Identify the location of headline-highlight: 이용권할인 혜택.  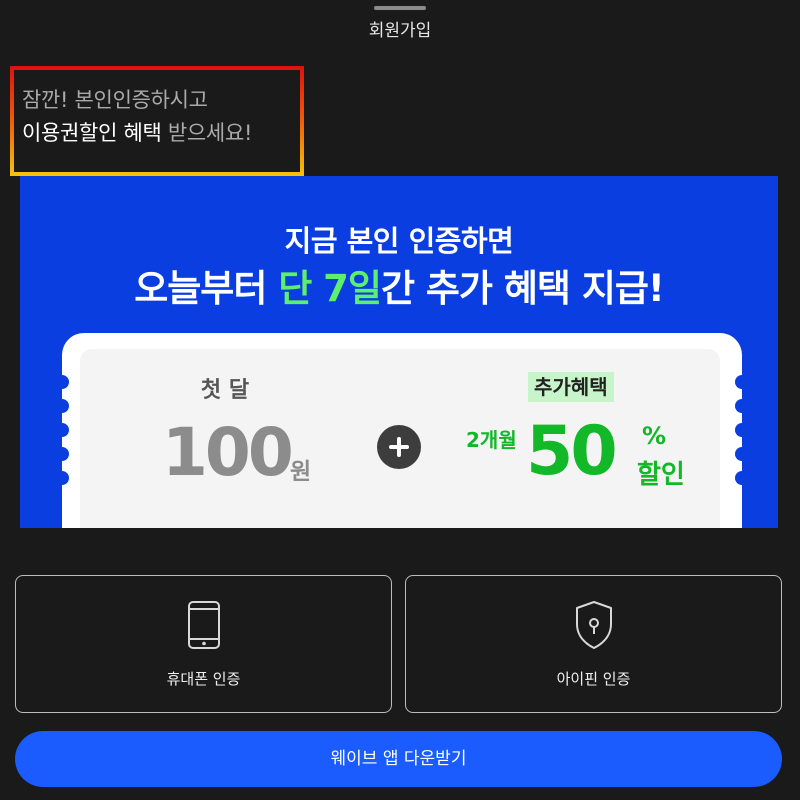
(92, 133).